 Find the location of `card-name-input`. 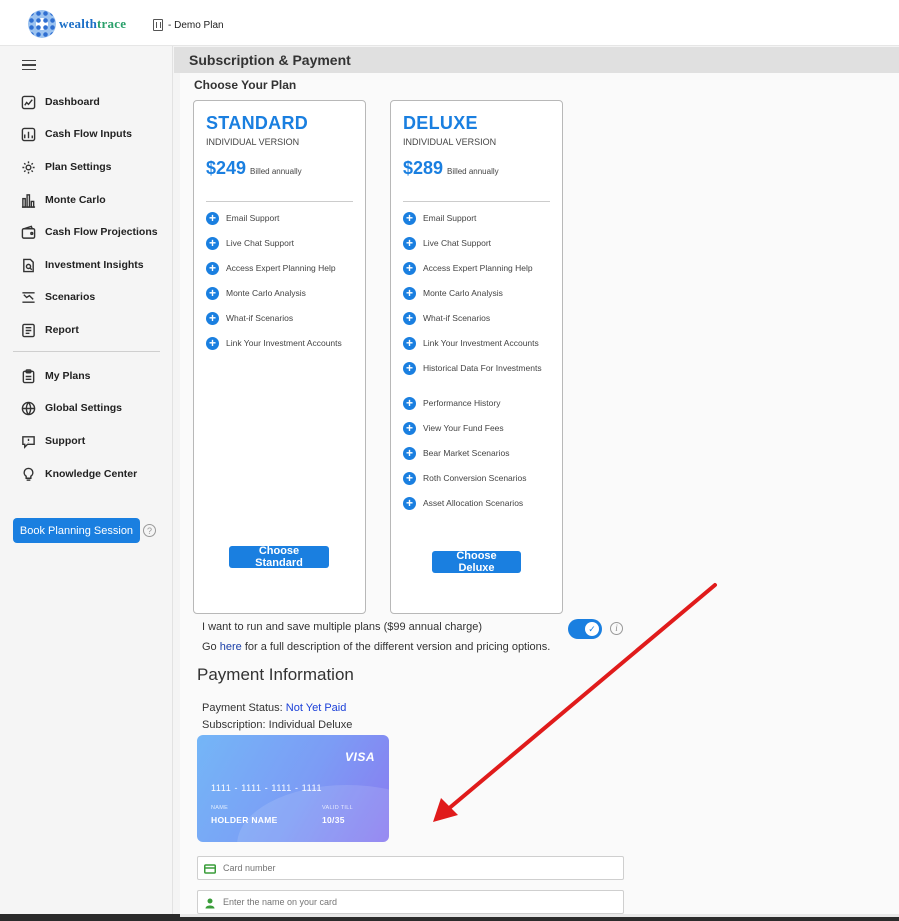

card-name-input is located at coordinates (410, 902).